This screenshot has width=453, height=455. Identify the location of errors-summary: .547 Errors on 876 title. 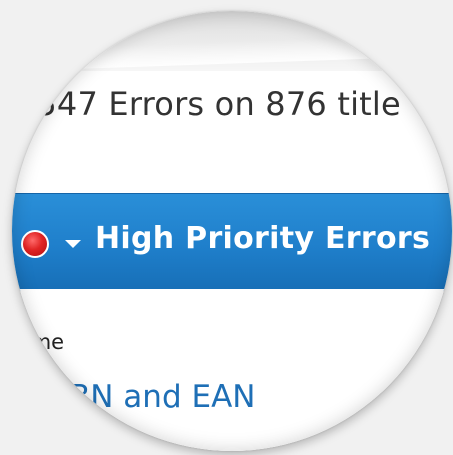
(213, 104).